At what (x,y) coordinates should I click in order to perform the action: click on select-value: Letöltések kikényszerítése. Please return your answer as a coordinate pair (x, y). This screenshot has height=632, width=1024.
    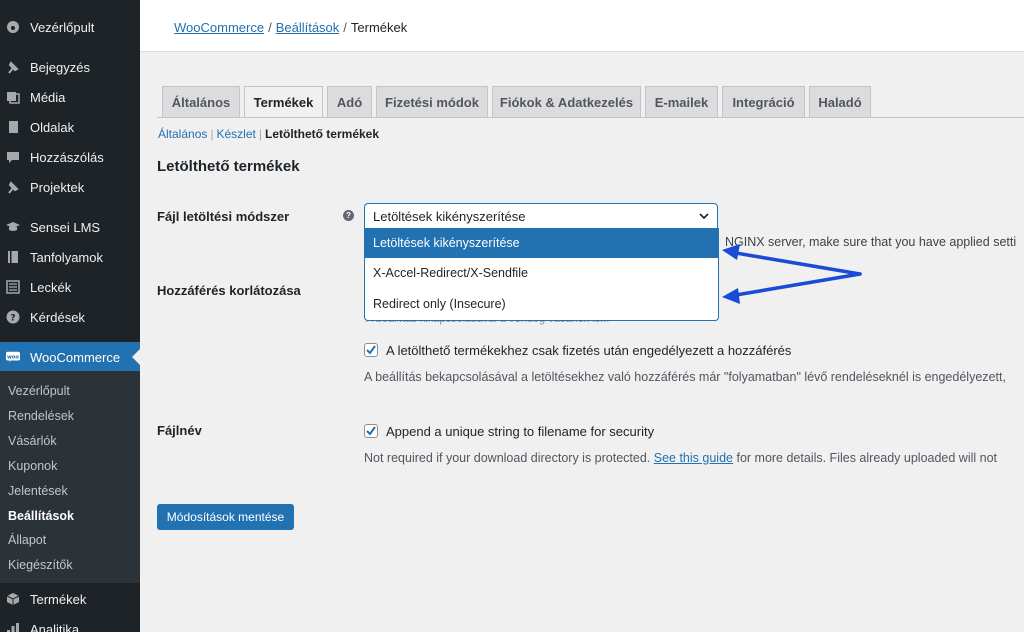
    Looking at the image, I should click on (449, 216).